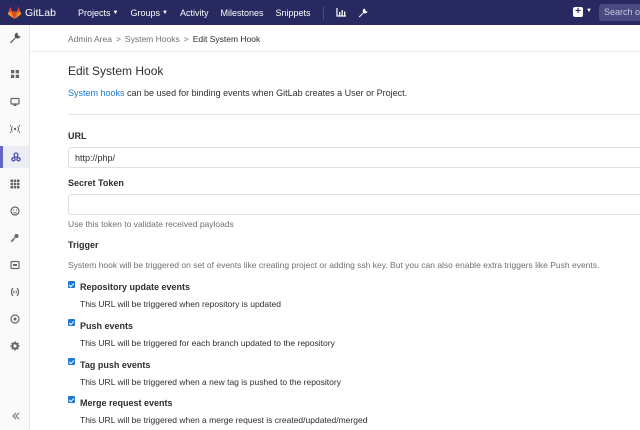  Describe the element at coordinates (335, 51) in the screenshot. I see `breadcrumb-divider` at that location.